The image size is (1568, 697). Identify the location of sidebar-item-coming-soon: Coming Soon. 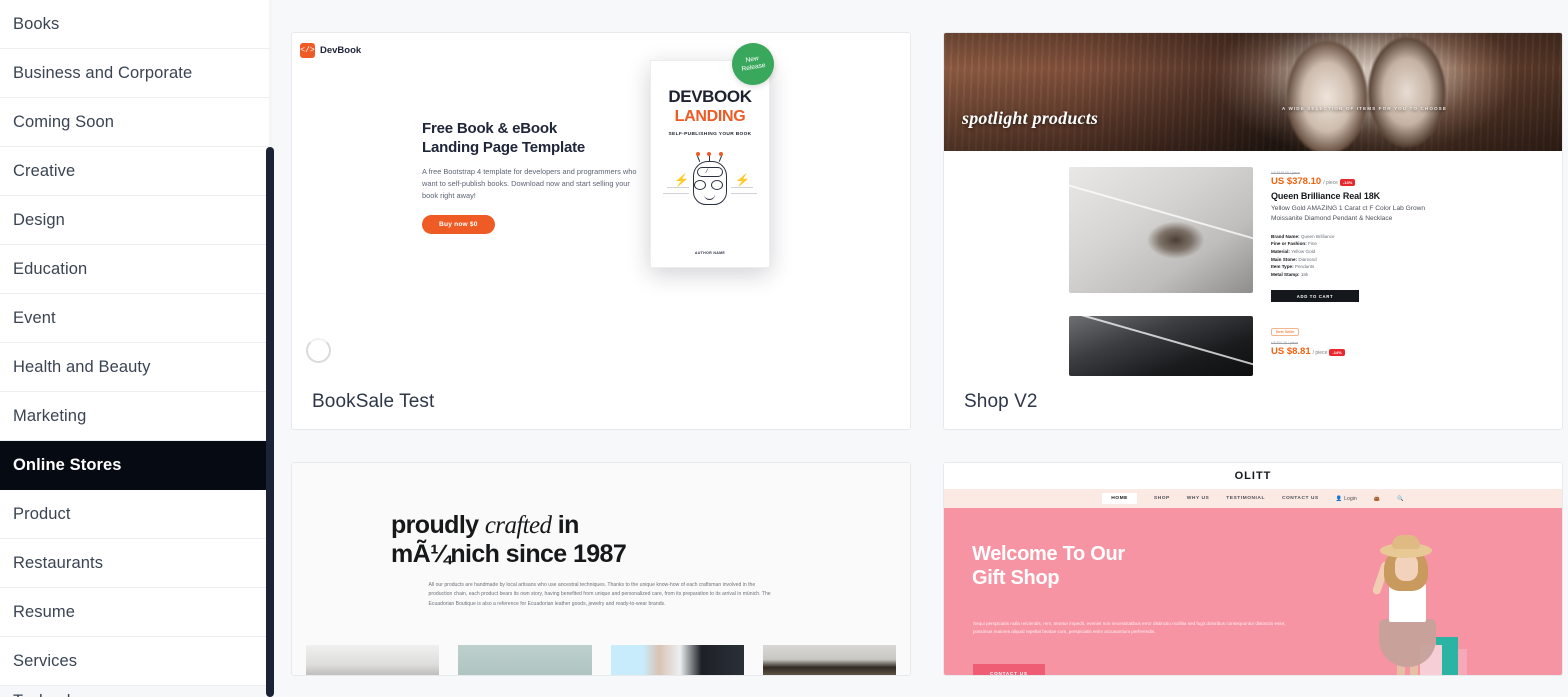
(134, 122).